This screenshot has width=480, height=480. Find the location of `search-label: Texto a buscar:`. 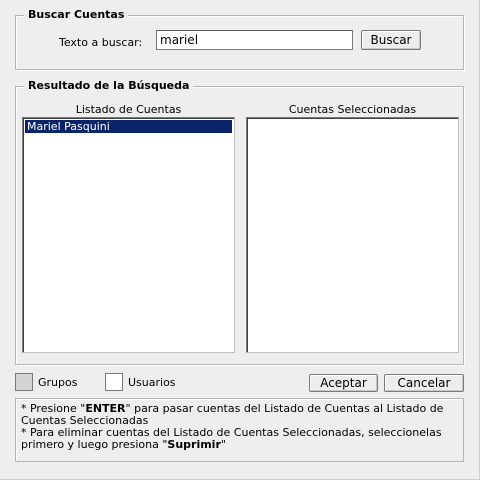

search-label: Texto a buscar: is located at coordinates (101, 42).